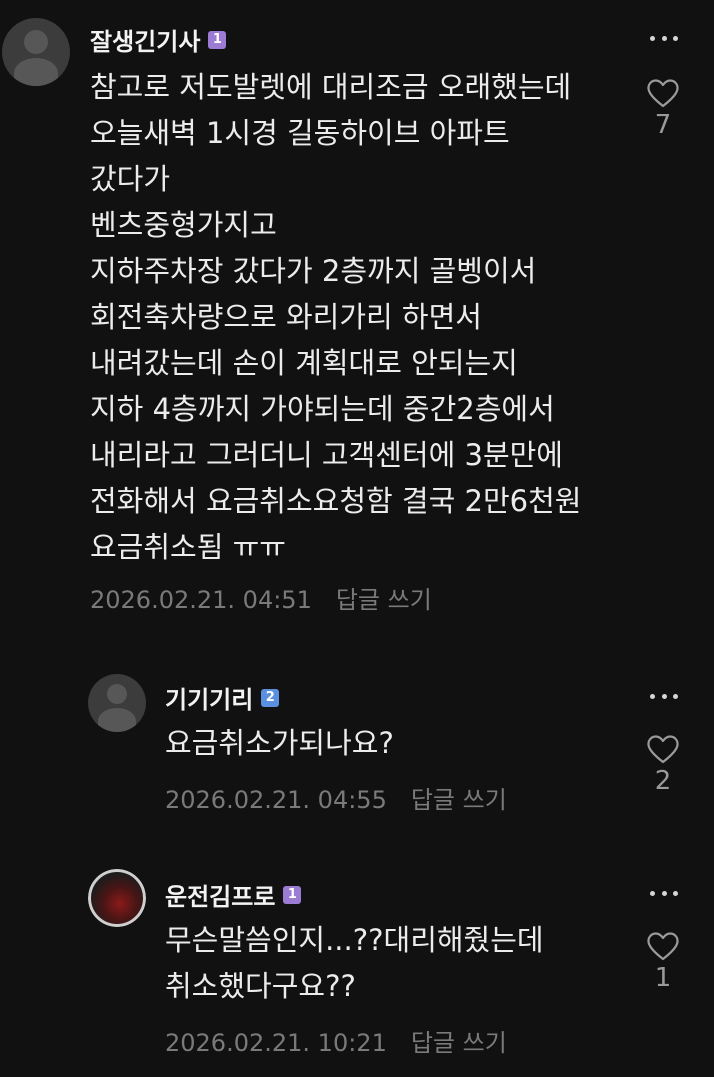  I want to click on timestamp: 2026.02.21. 04:55, so click(276, 800).